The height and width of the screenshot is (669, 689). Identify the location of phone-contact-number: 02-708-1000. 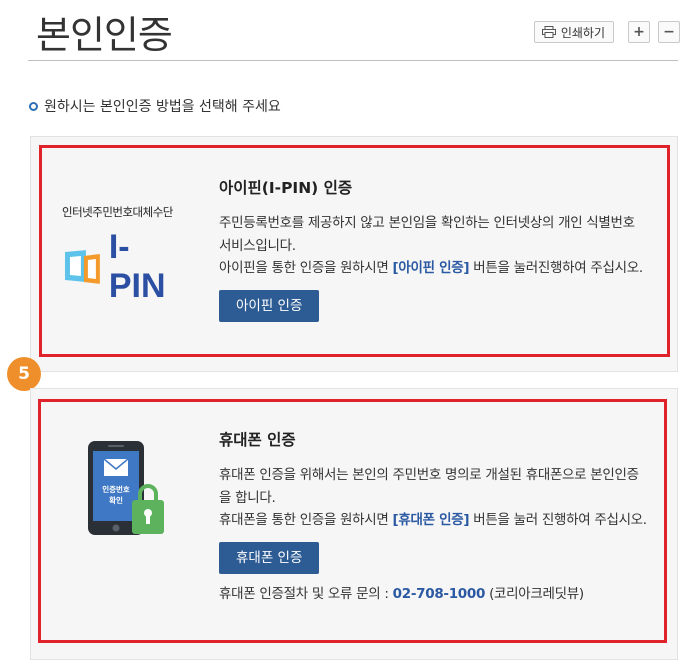
(439, 593).